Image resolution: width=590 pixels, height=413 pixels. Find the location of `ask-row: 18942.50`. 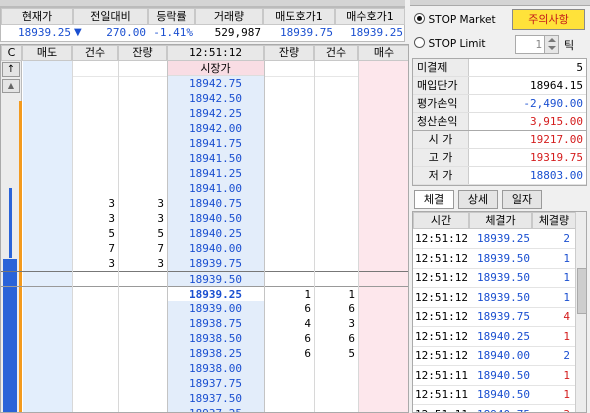

ask-row: 18942.50 is located at coordinates (204, 98).